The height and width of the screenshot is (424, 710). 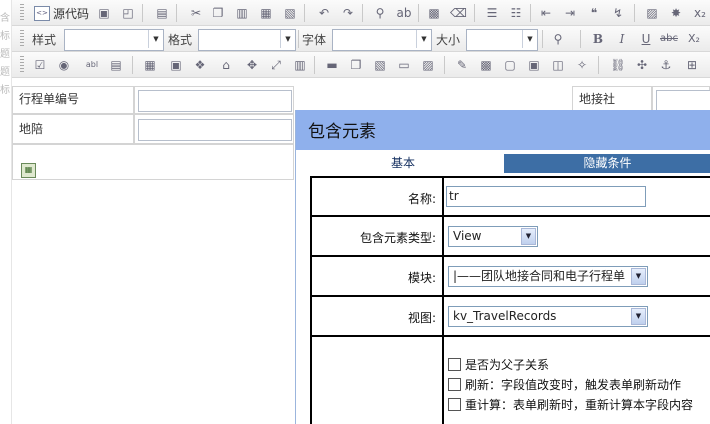 I want to click on parent-child-option: 是否为父子关系, so click(x=498, y=364).